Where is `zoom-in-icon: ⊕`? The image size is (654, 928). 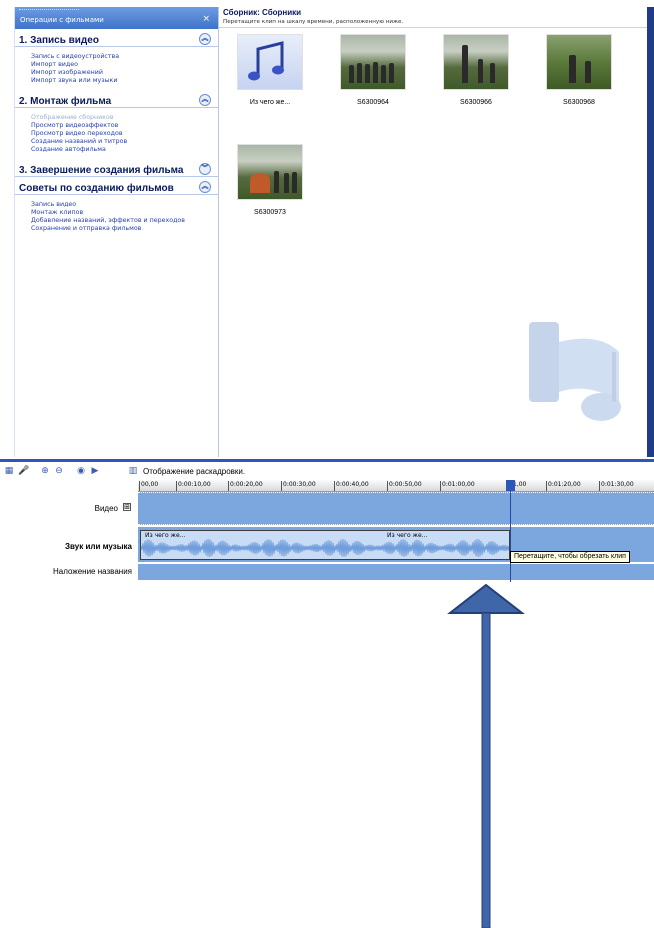 zoom-in-icon: ⊕ is located at coordinates (45, 471).